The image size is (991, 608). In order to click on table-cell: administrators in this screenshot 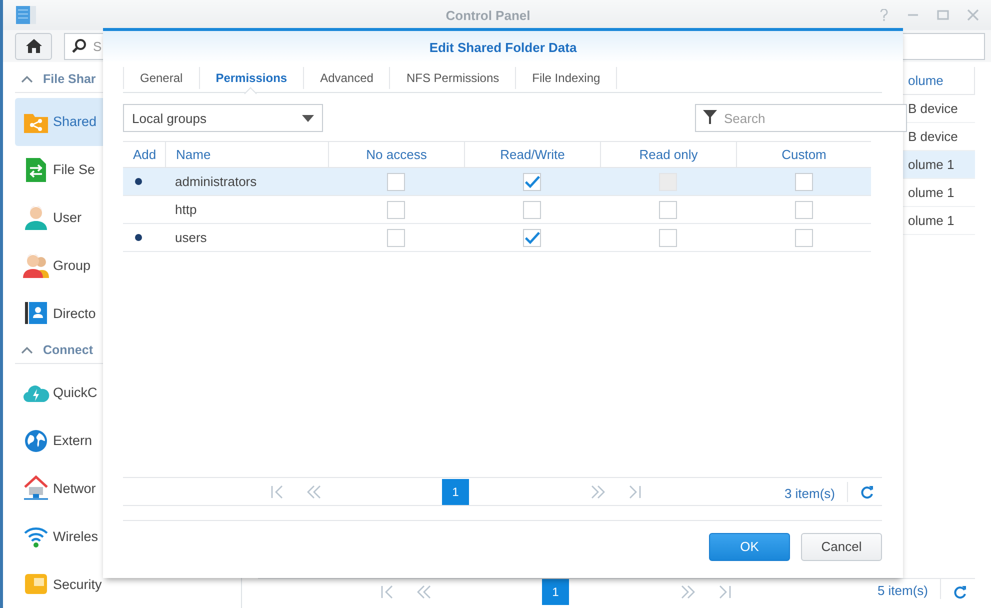, I will do `click(216, 181)`.